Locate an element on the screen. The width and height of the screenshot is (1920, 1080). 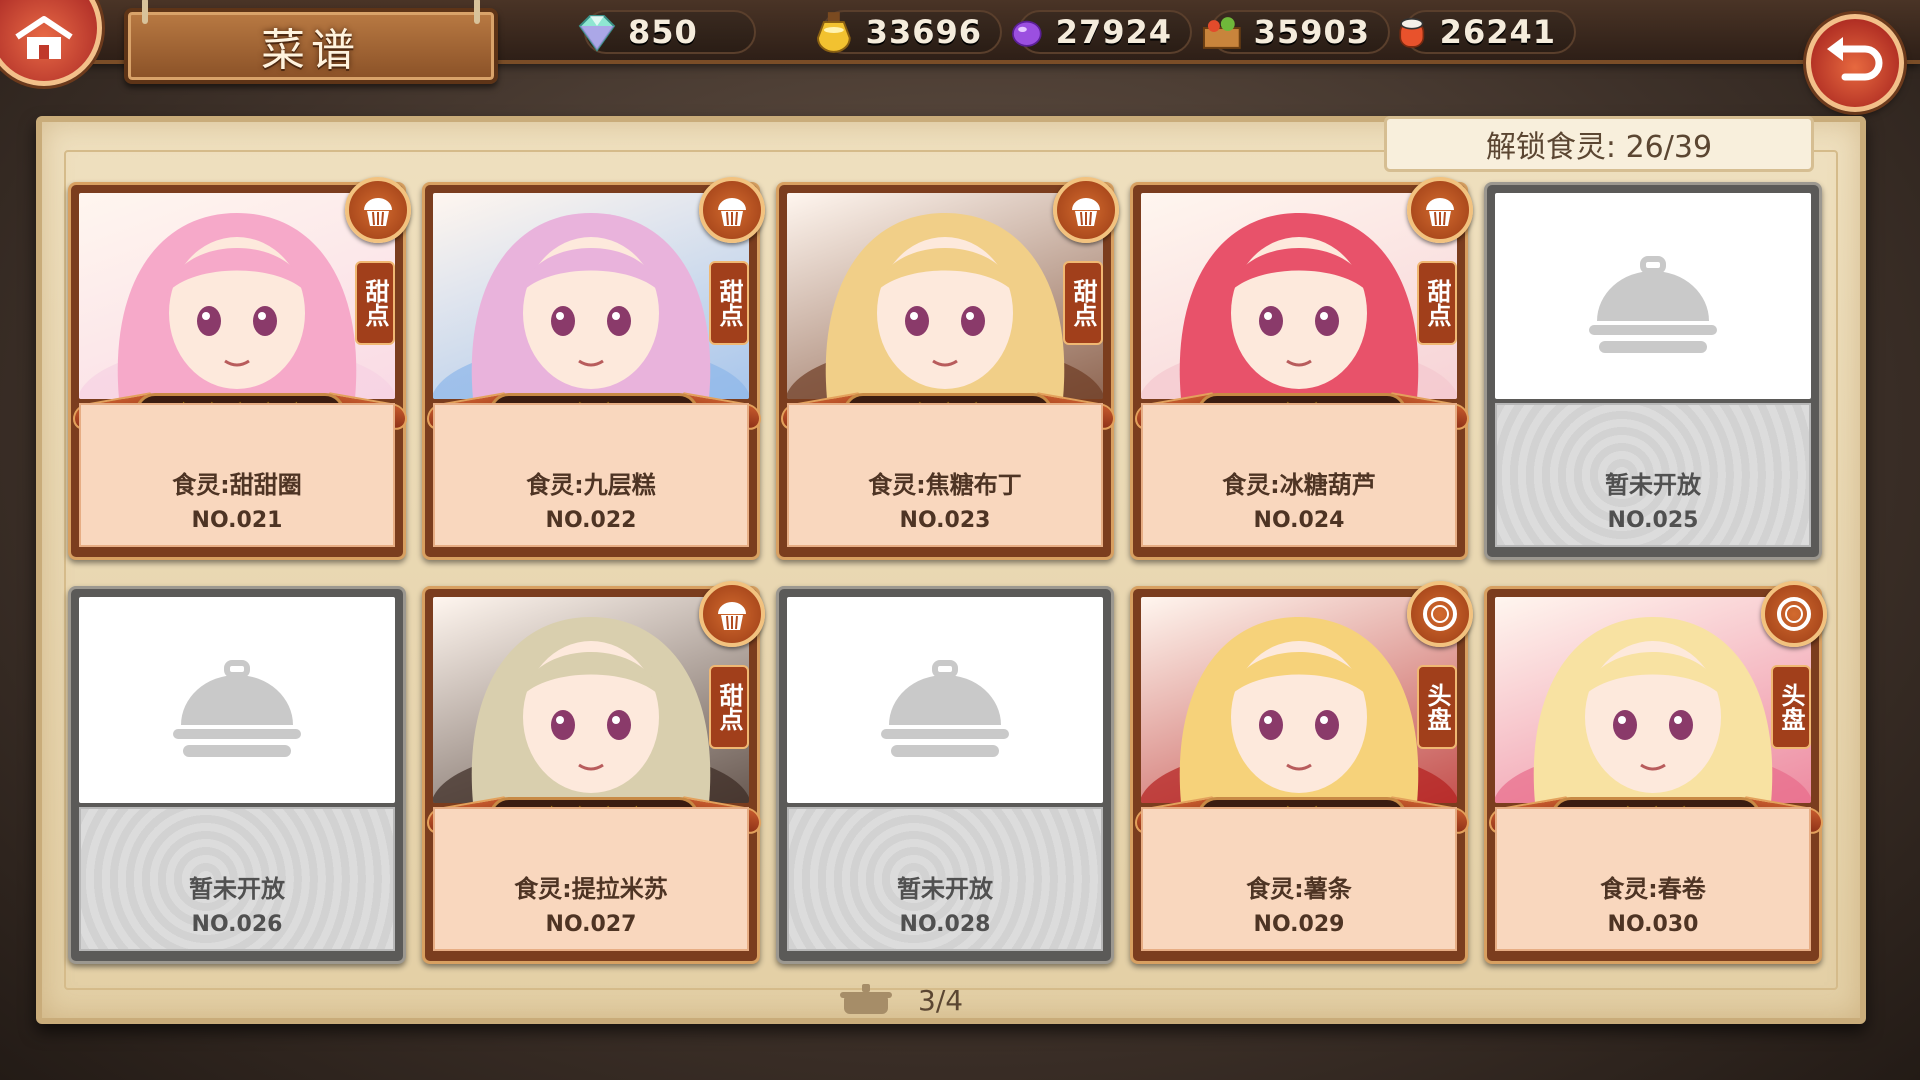
rope-left is located at coordinates (145, 12).